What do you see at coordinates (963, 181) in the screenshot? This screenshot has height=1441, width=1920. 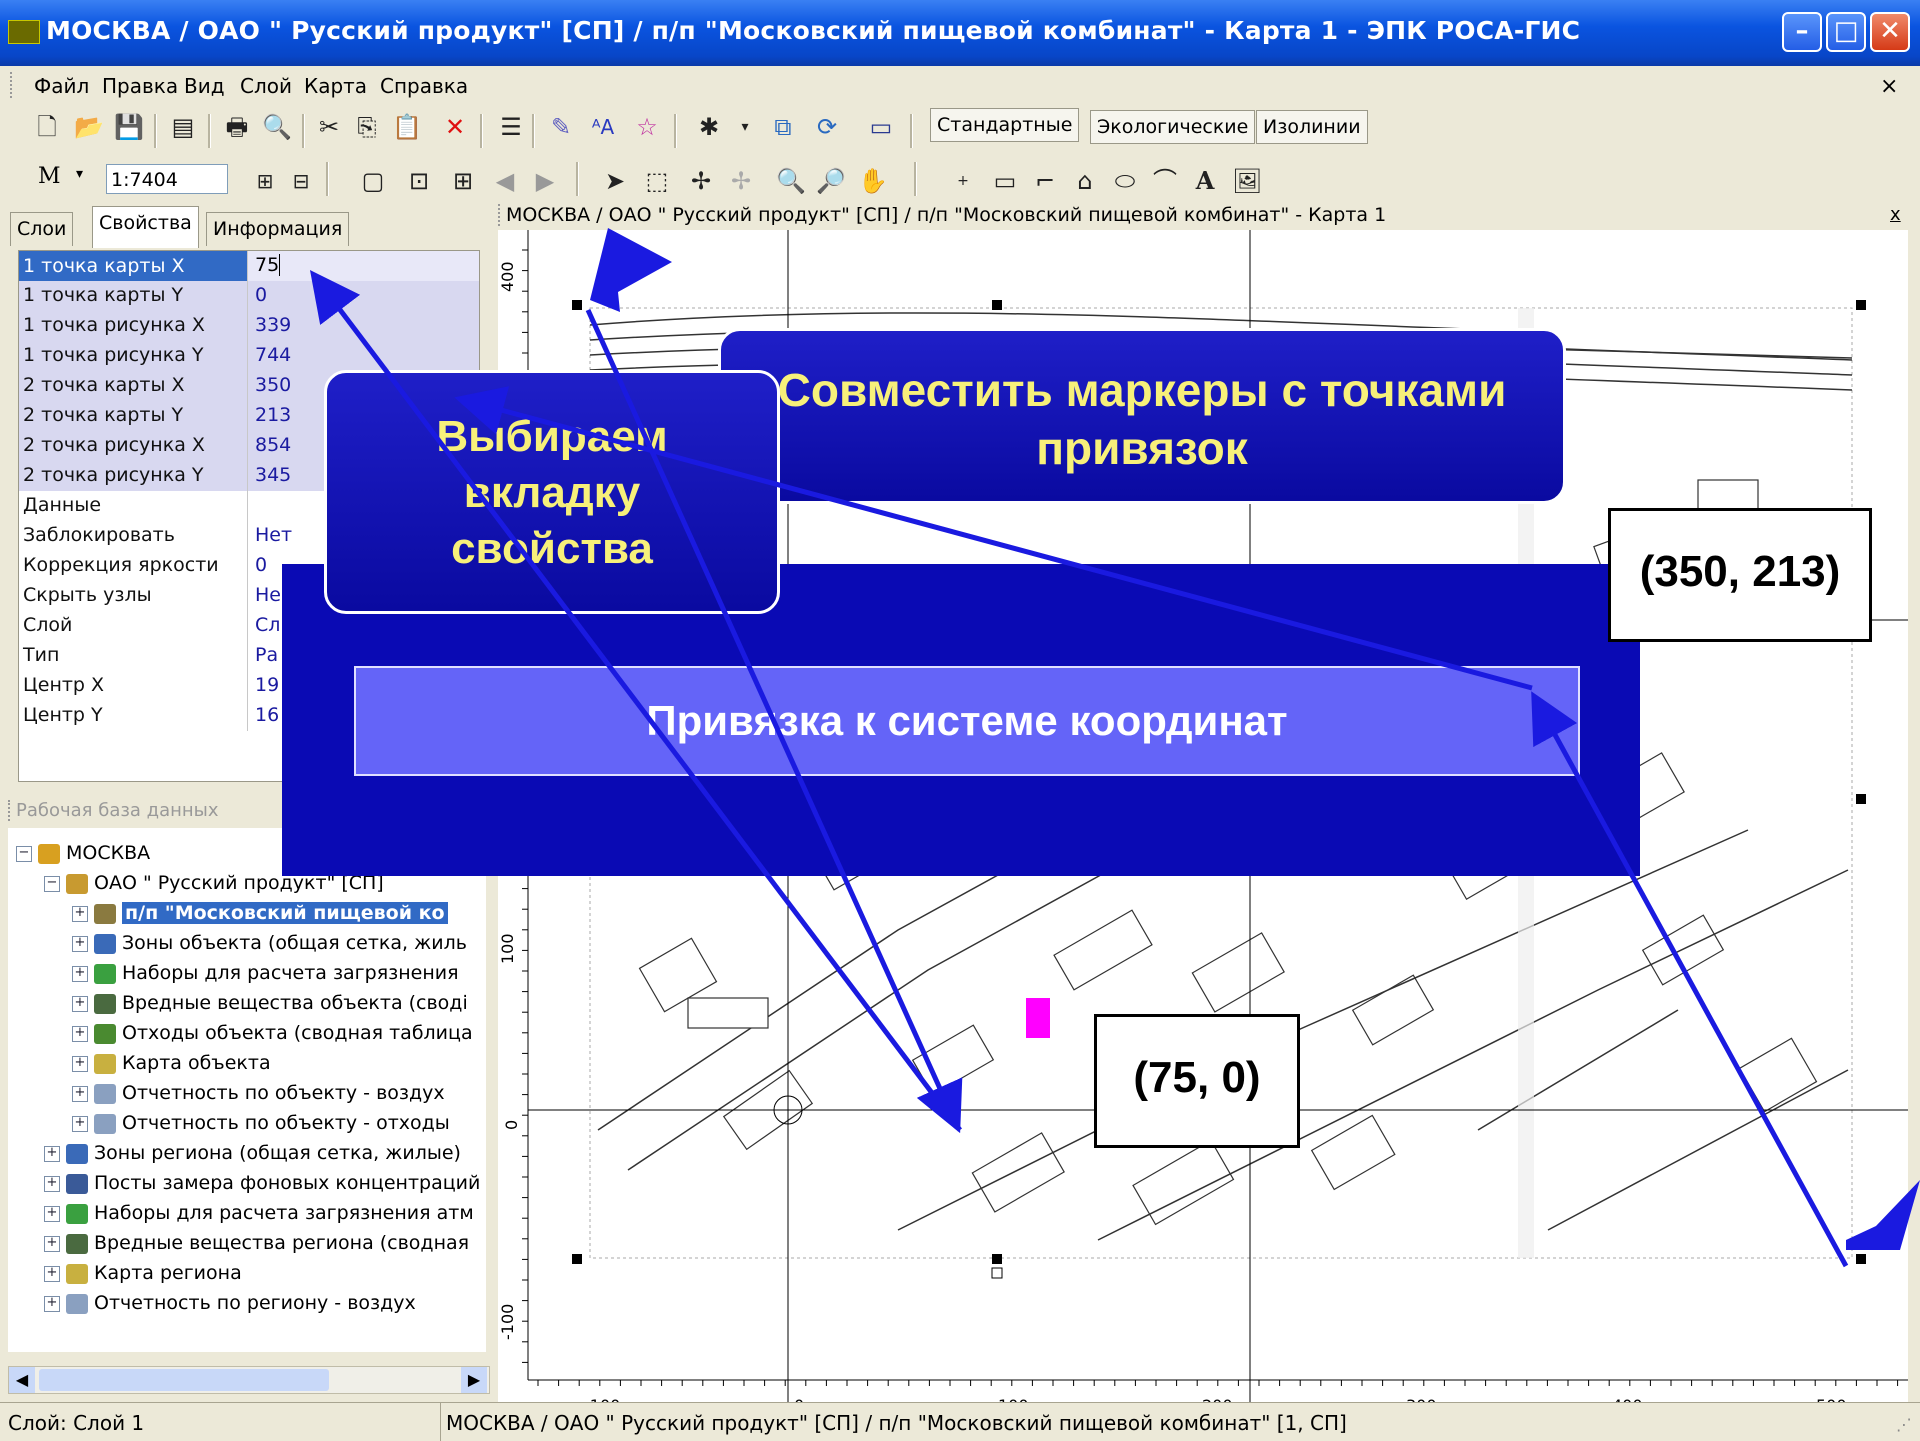 I see `point-icon: +` at bounding box center [963, 181].